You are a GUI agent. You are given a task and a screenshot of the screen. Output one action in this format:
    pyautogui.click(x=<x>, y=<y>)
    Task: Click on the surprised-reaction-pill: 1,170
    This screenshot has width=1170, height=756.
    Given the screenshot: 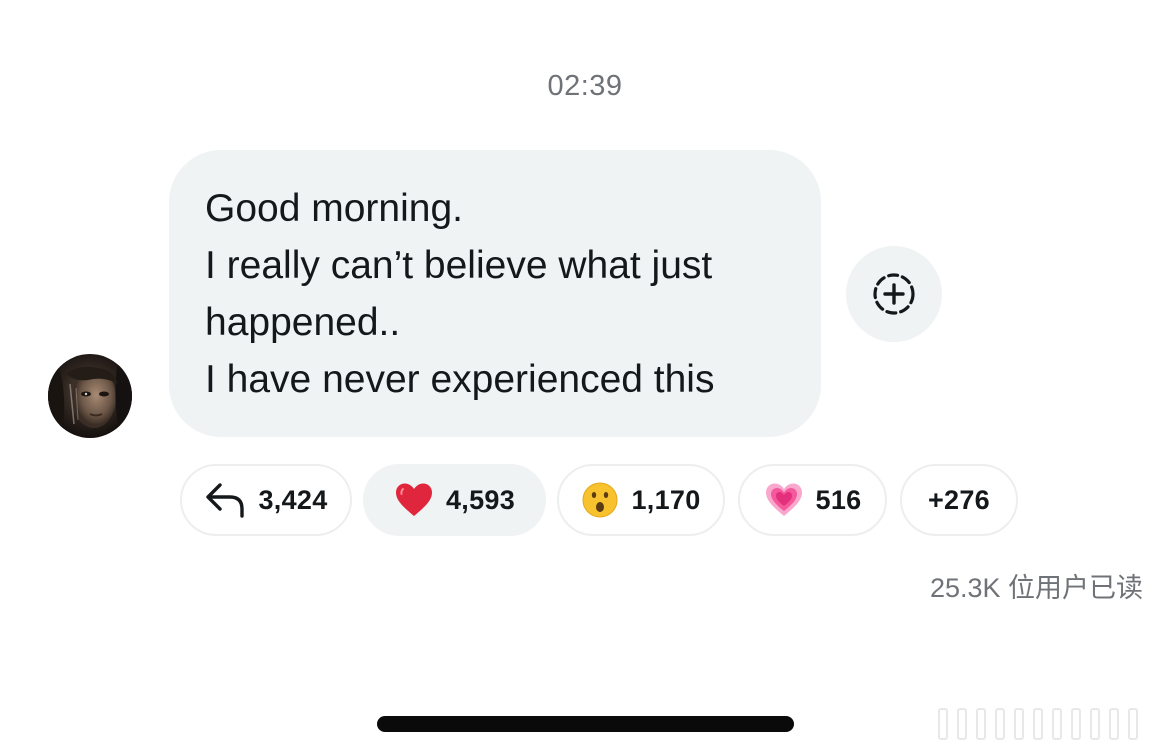 What is the action you would take?
    pyautogui.click(x=641, y=500)
    